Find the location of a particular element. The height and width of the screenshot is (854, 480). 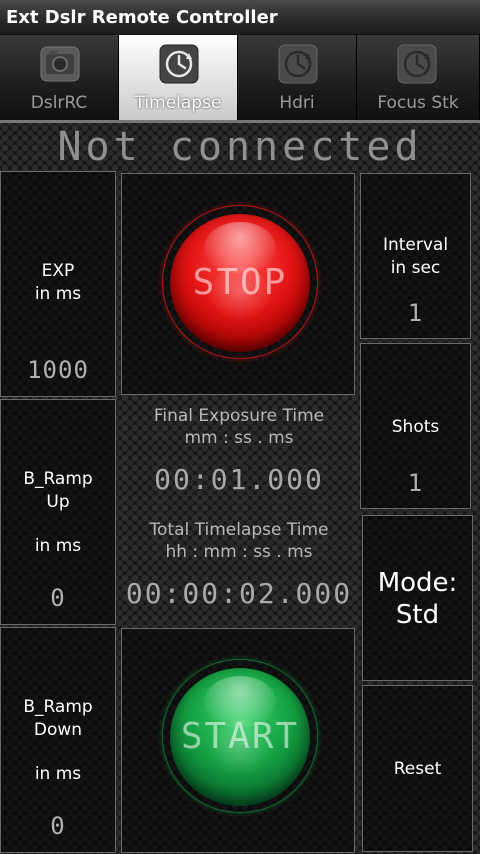

total-timelapse-format: hh : mm : ss . ms is located at coordinates (239, 552).